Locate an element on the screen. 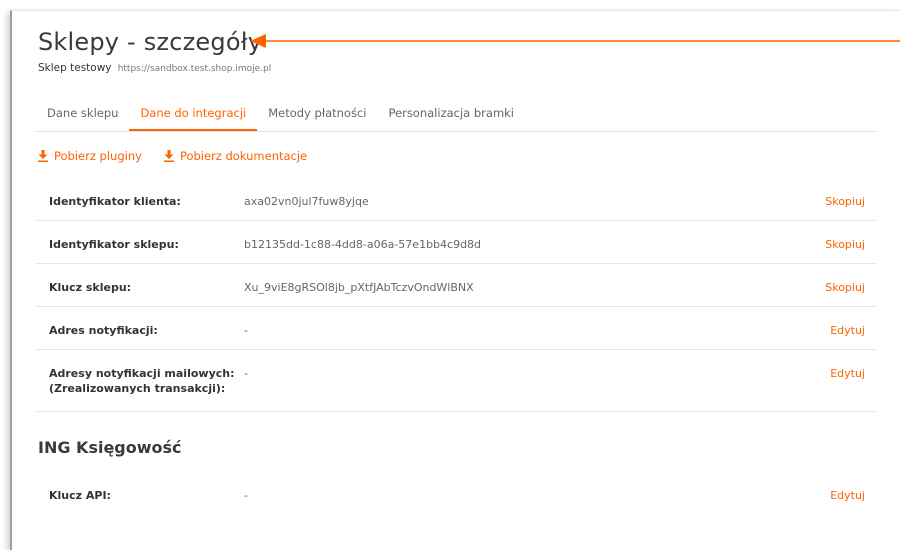 This screenshot has width=900, height=550. copy-shop-id-button: Skopiuj is located at coordinates (845, 244).